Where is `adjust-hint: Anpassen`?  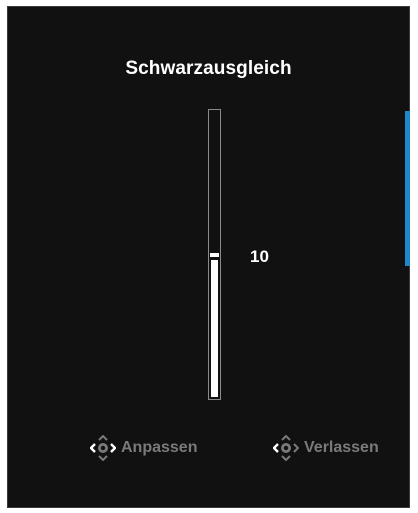
adjust-hint: Anpassen is located at coordinates (143, 448).